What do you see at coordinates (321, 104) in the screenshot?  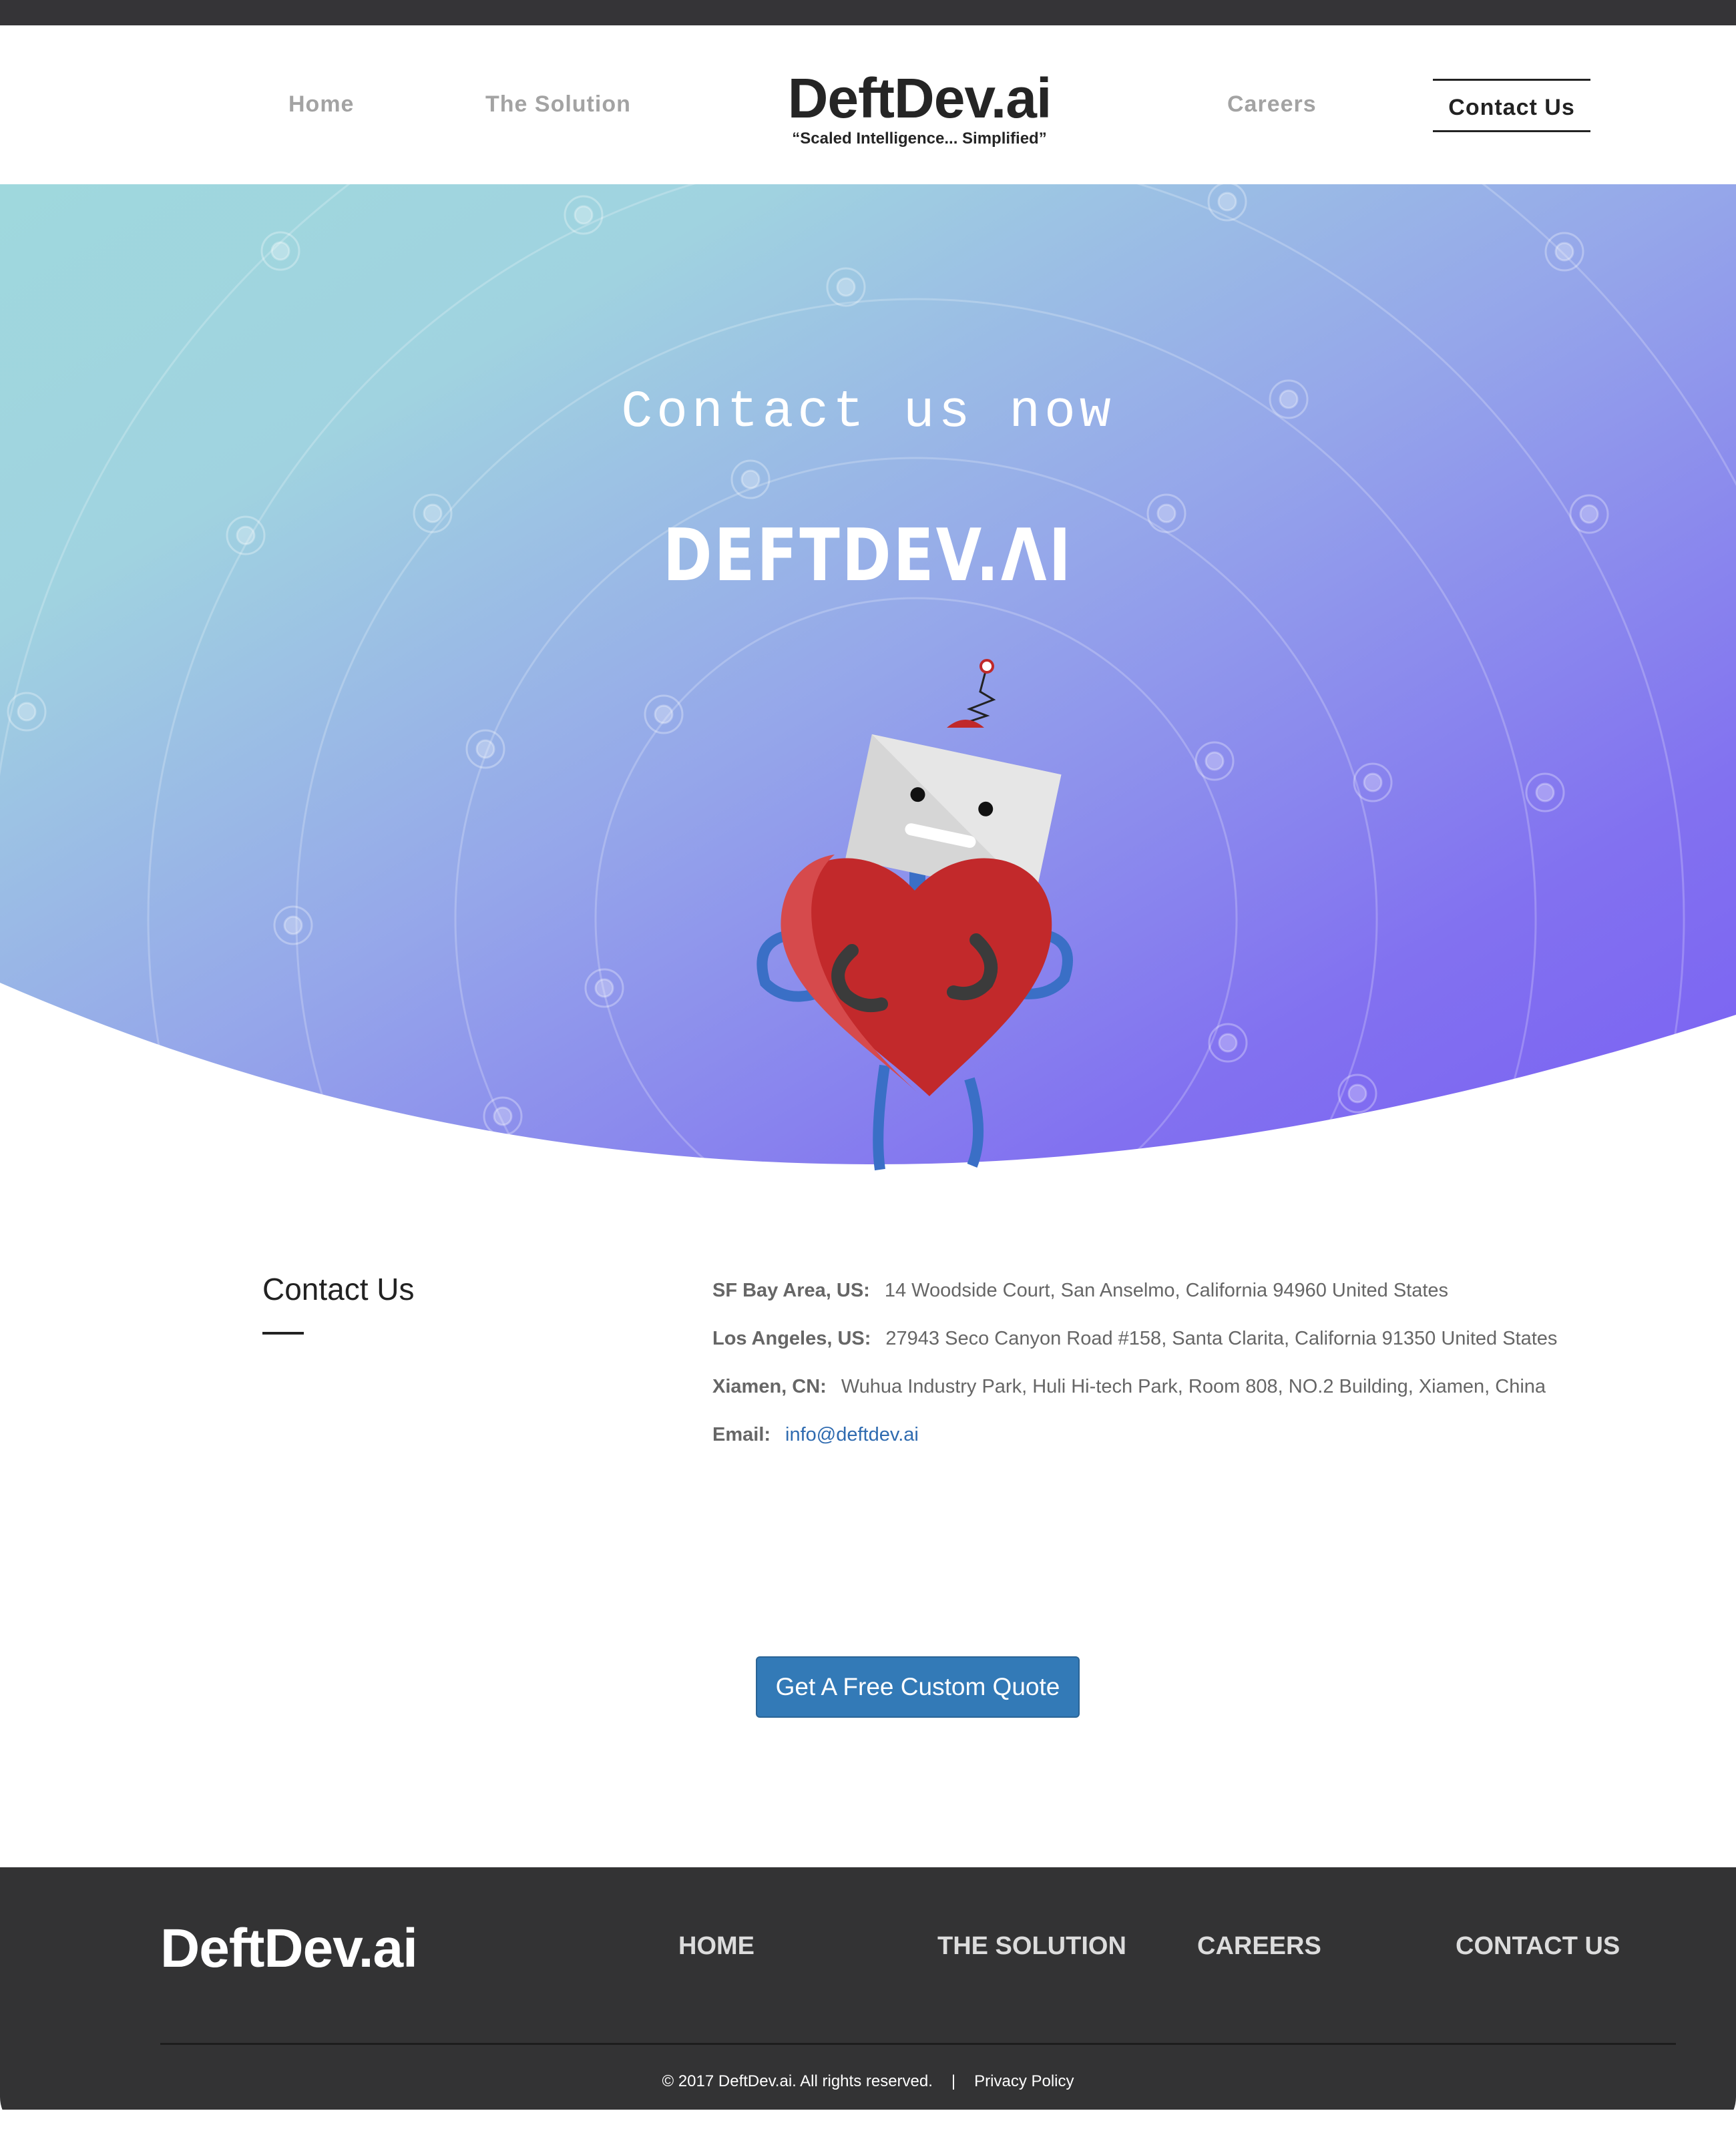 I see `nav-home-link: Home` at bounding box center [321, 104].